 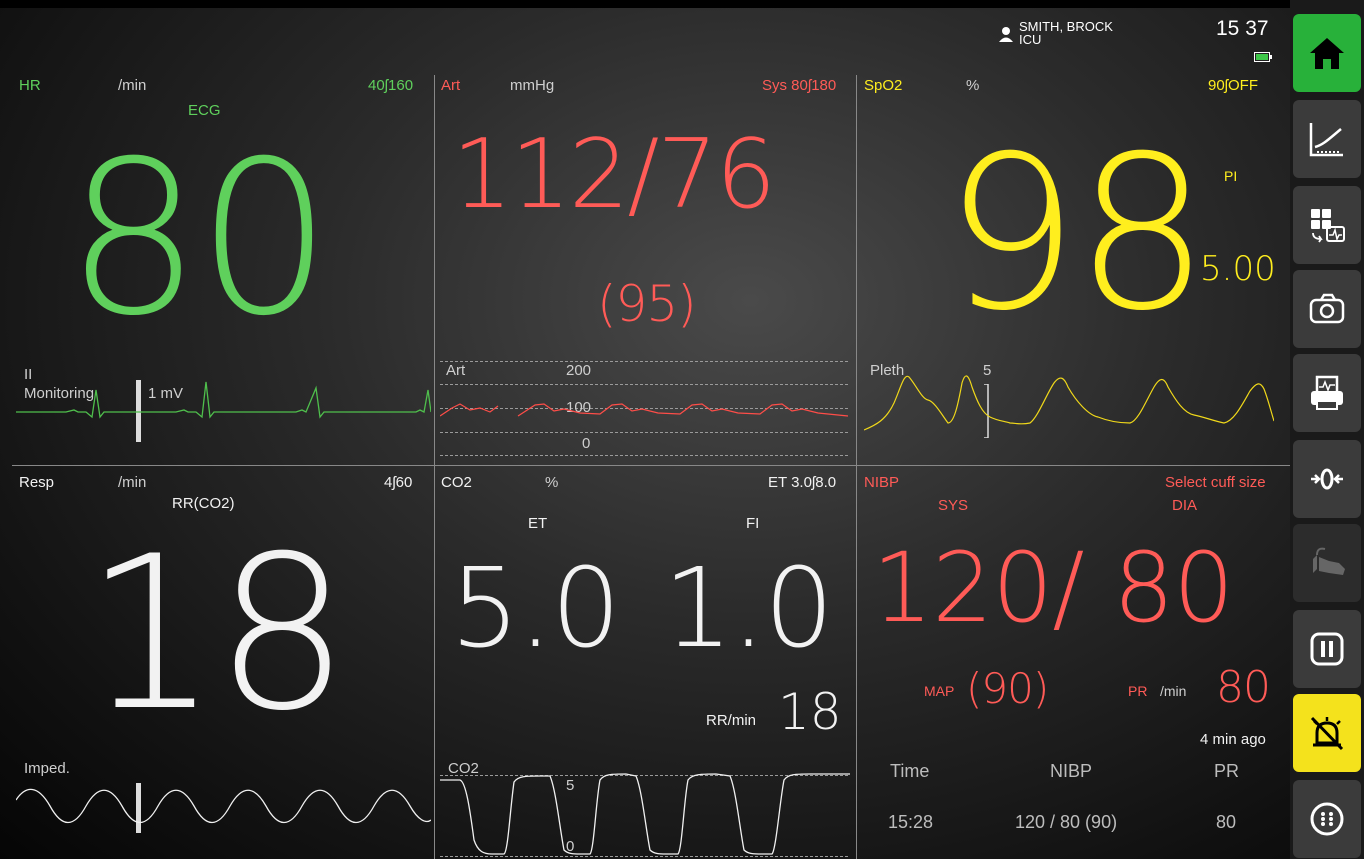 What do you see at coordinates (1243, 687) in the screenshot?
I see `pr-value: 80` at bounding box center [1243, 687].